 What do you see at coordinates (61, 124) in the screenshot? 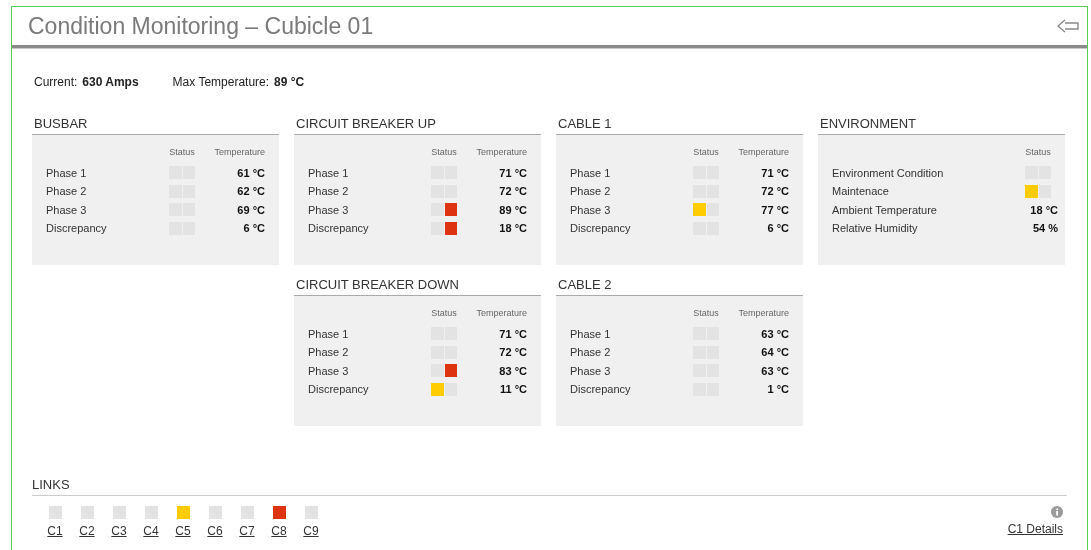
I see `section-title: BUSBAR` at bounding box center [61, 124].